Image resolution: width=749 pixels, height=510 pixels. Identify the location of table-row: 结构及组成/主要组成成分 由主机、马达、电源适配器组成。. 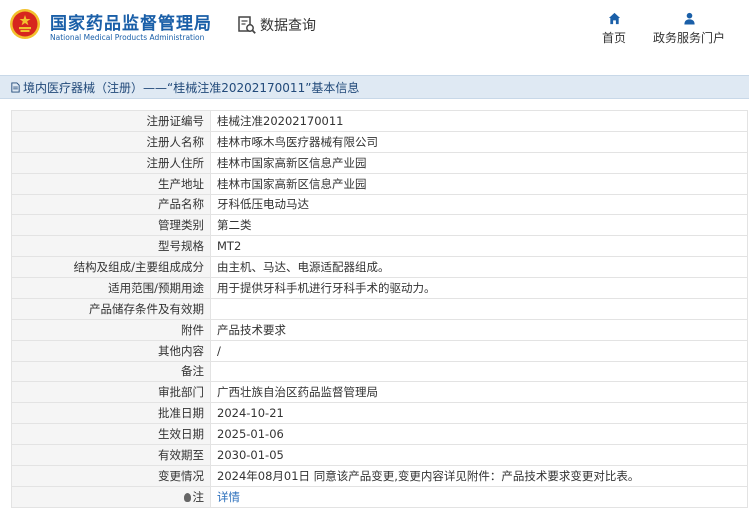
(379, 267).